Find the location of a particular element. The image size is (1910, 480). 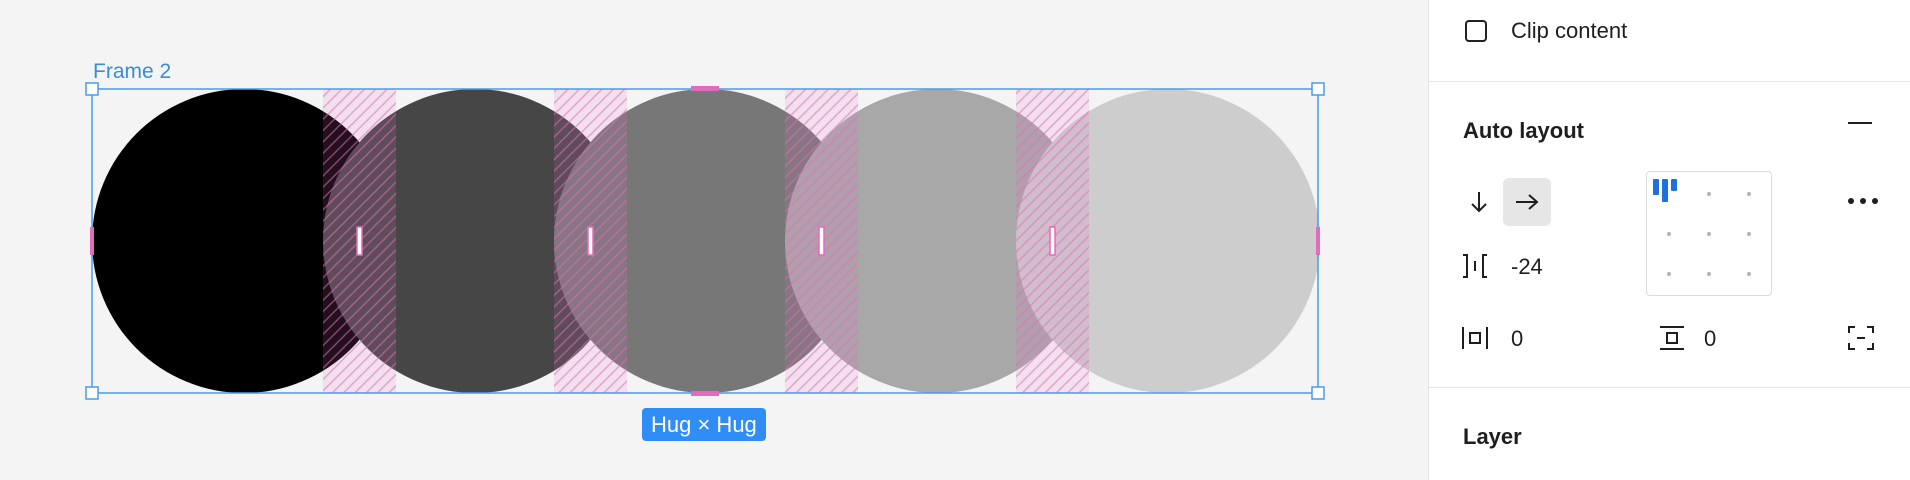

vertical-padding-icon is located at coordinates (1672, 338).